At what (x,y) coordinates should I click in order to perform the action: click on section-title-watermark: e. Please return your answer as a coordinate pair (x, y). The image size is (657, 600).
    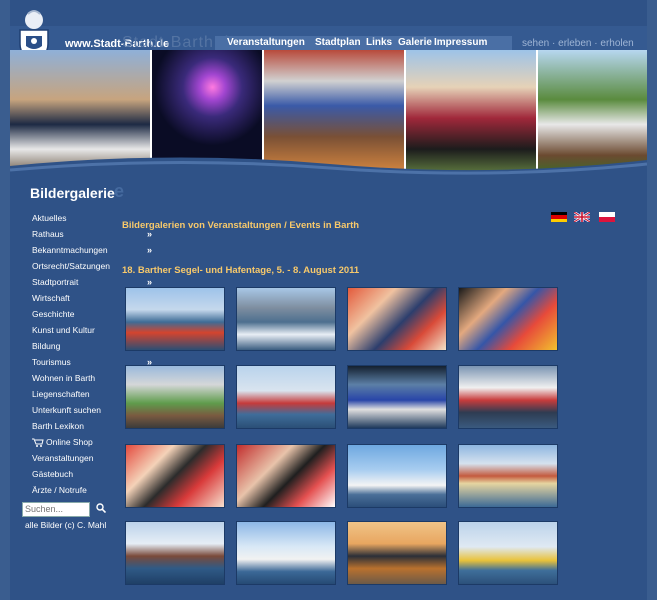
    Looking at the image, I should click on (119, 191).